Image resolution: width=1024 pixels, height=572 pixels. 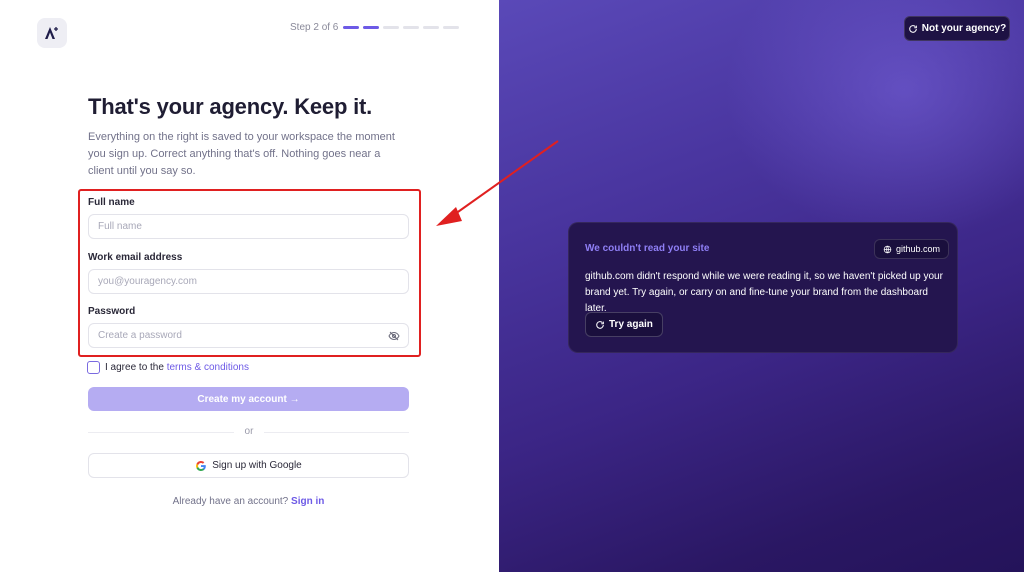 I want to click on annotation-arrow-icon, so click(x=497, y=183).